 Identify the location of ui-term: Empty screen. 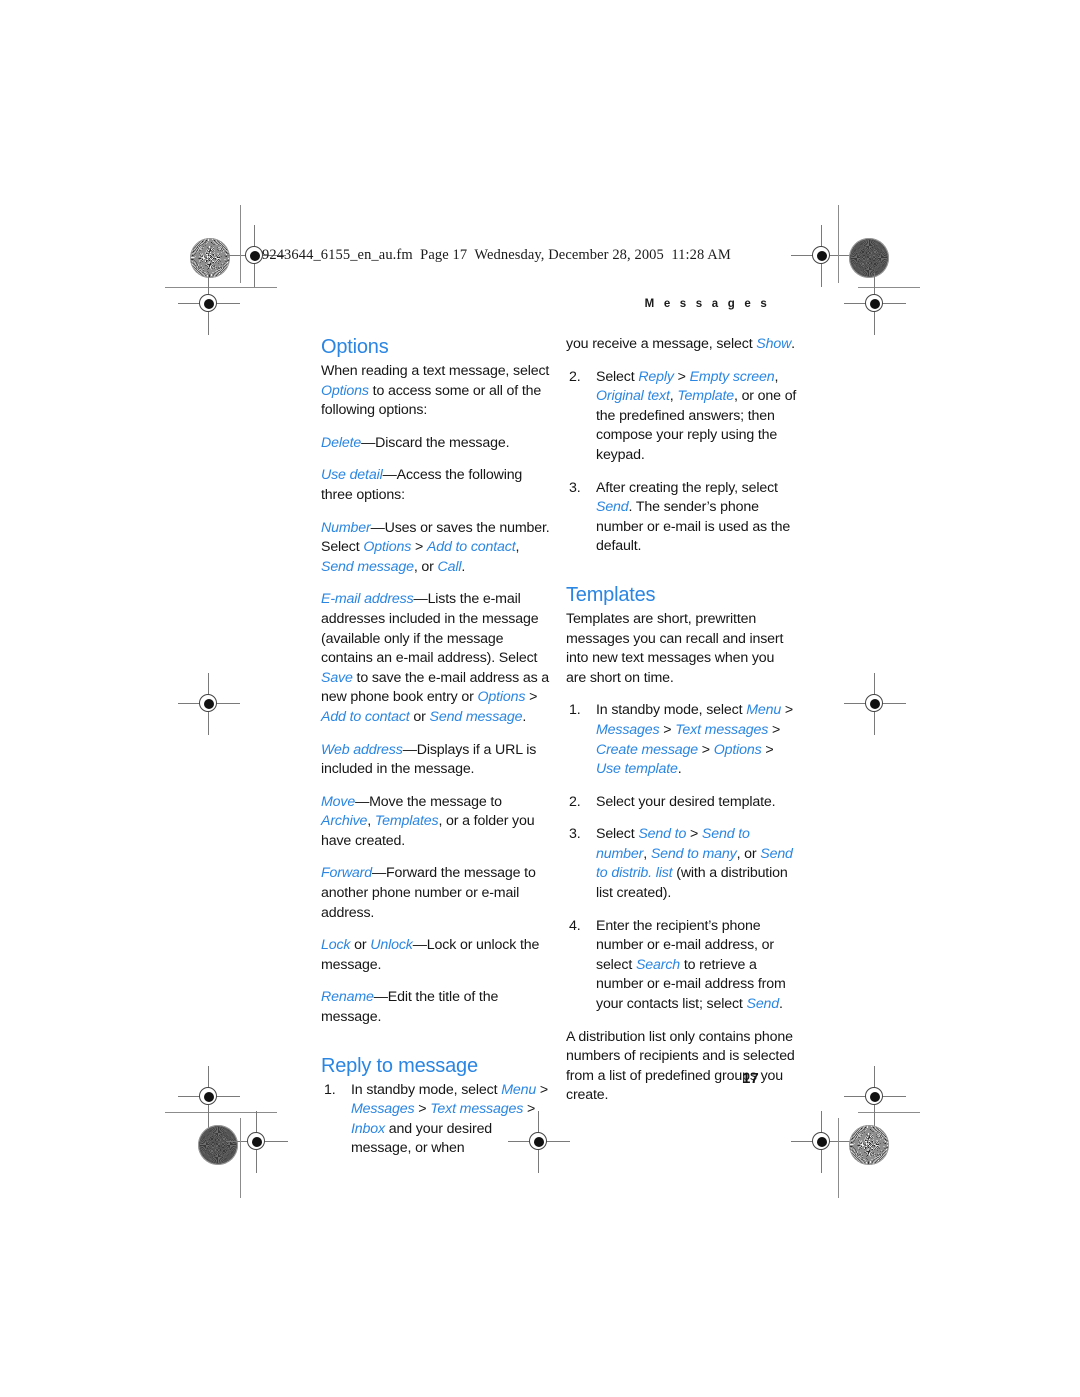
(732, 376).